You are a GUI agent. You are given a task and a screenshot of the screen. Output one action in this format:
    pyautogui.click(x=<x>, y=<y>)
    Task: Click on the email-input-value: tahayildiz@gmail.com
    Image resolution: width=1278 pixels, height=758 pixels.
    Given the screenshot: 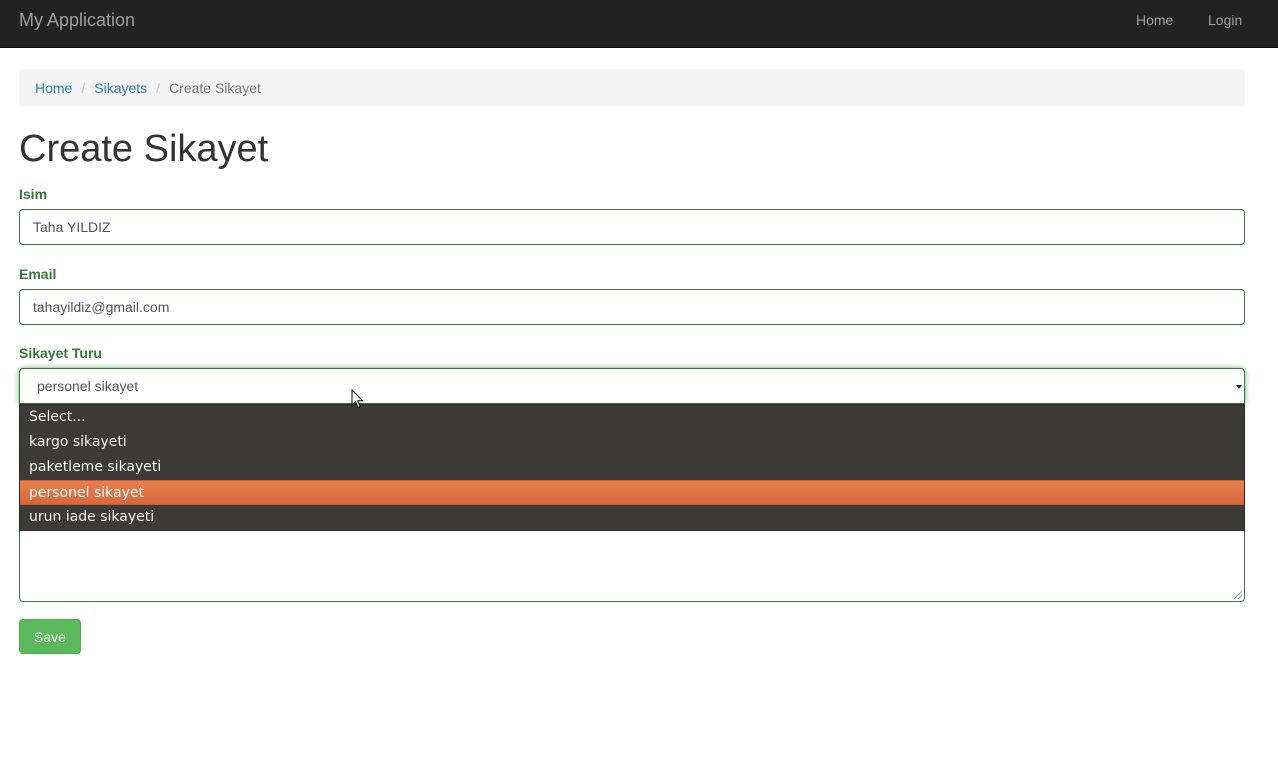 What is the action you would take?
    pyautogui.click(x=101, y=307)
    